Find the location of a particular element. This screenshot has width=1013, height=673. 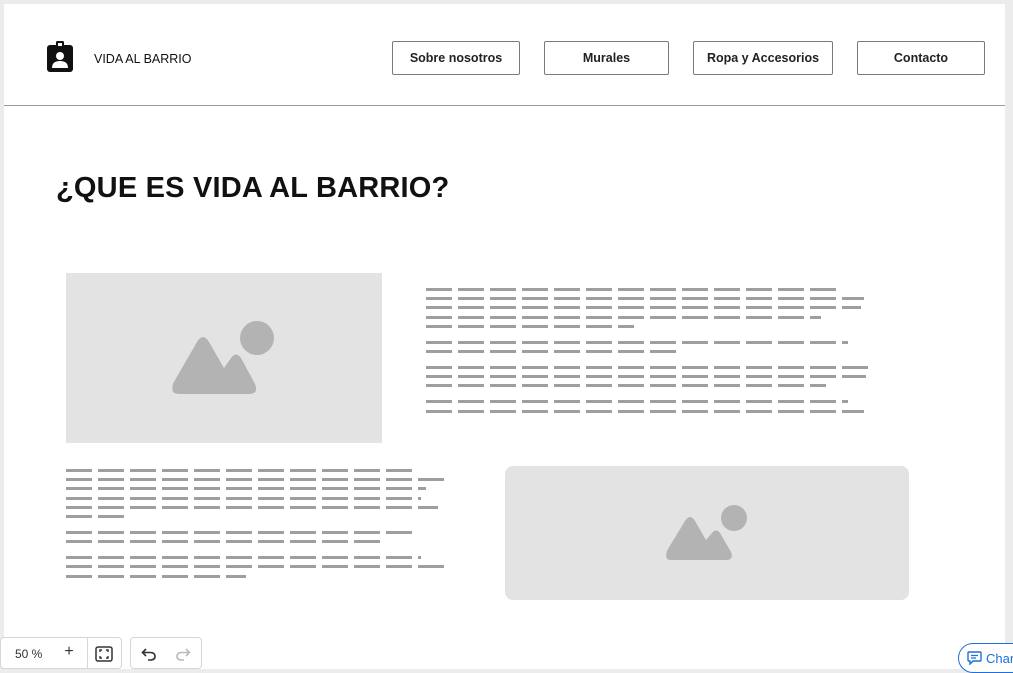

nav-murales-button: Murales is located at coordinates (606, 58).